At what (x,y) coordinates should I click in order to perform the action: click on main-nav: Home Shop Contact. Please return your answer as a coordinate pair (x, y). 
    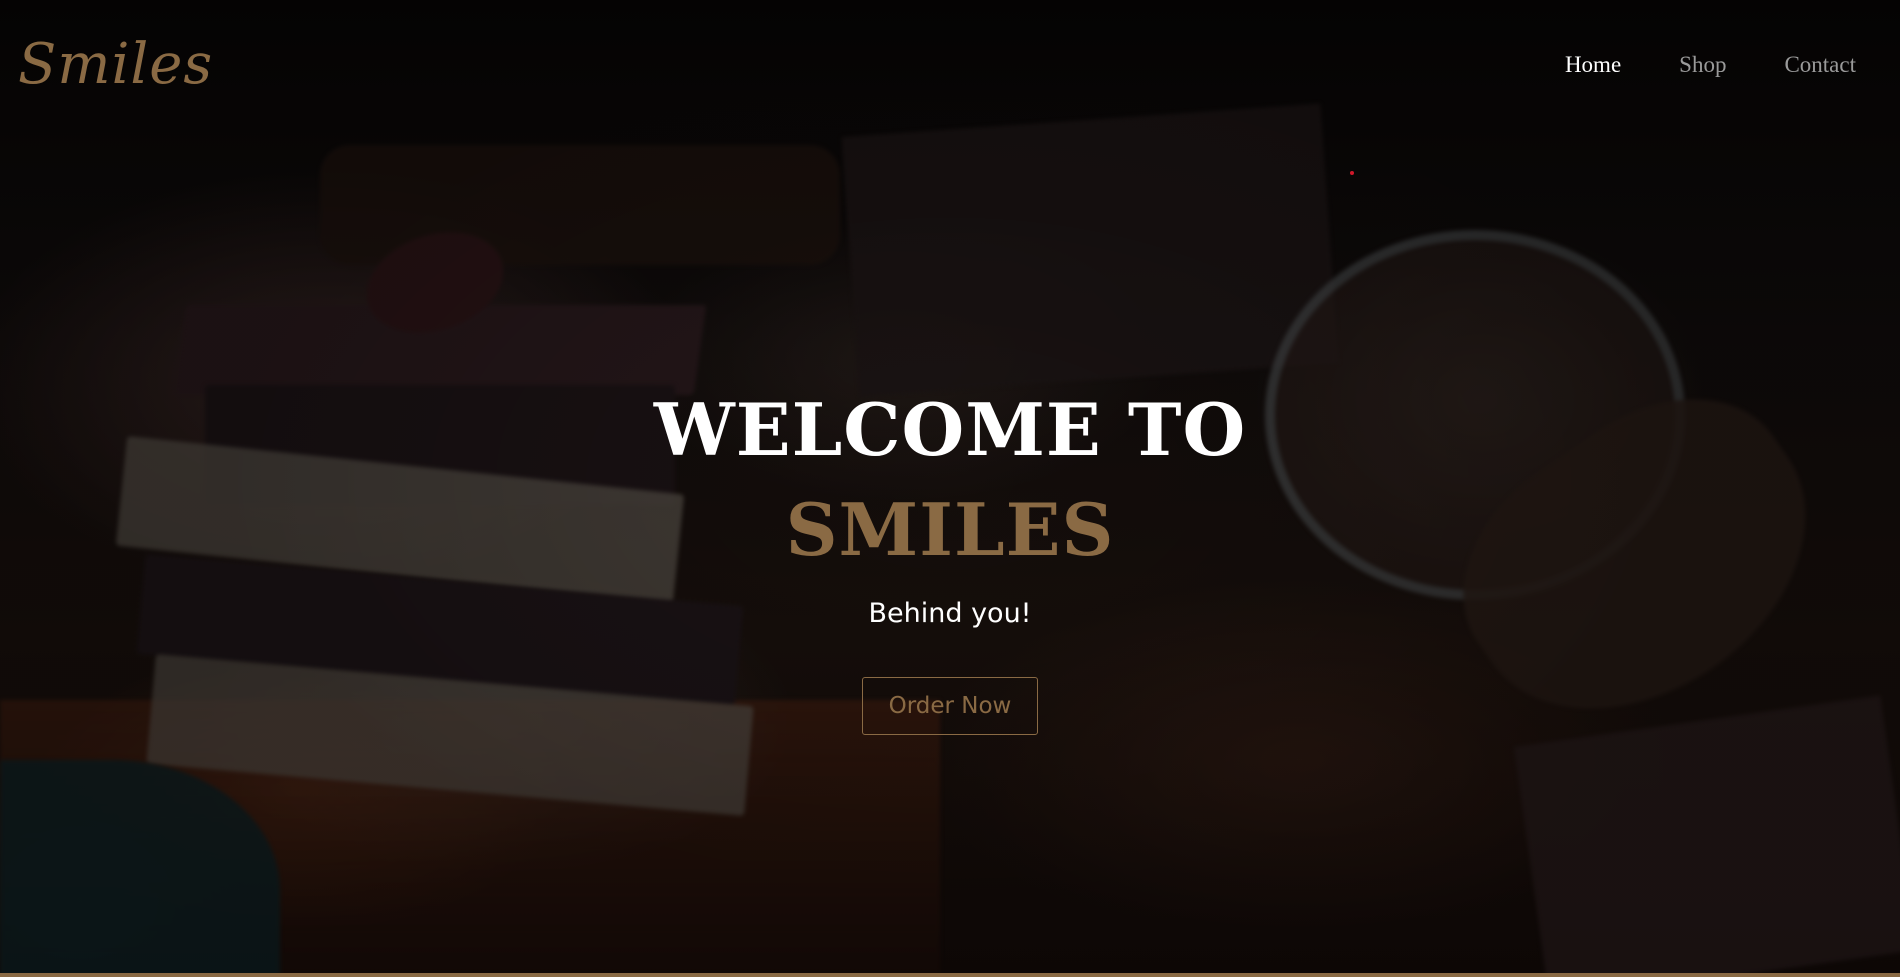
    Looking at the image, I should click on (1710, 65).